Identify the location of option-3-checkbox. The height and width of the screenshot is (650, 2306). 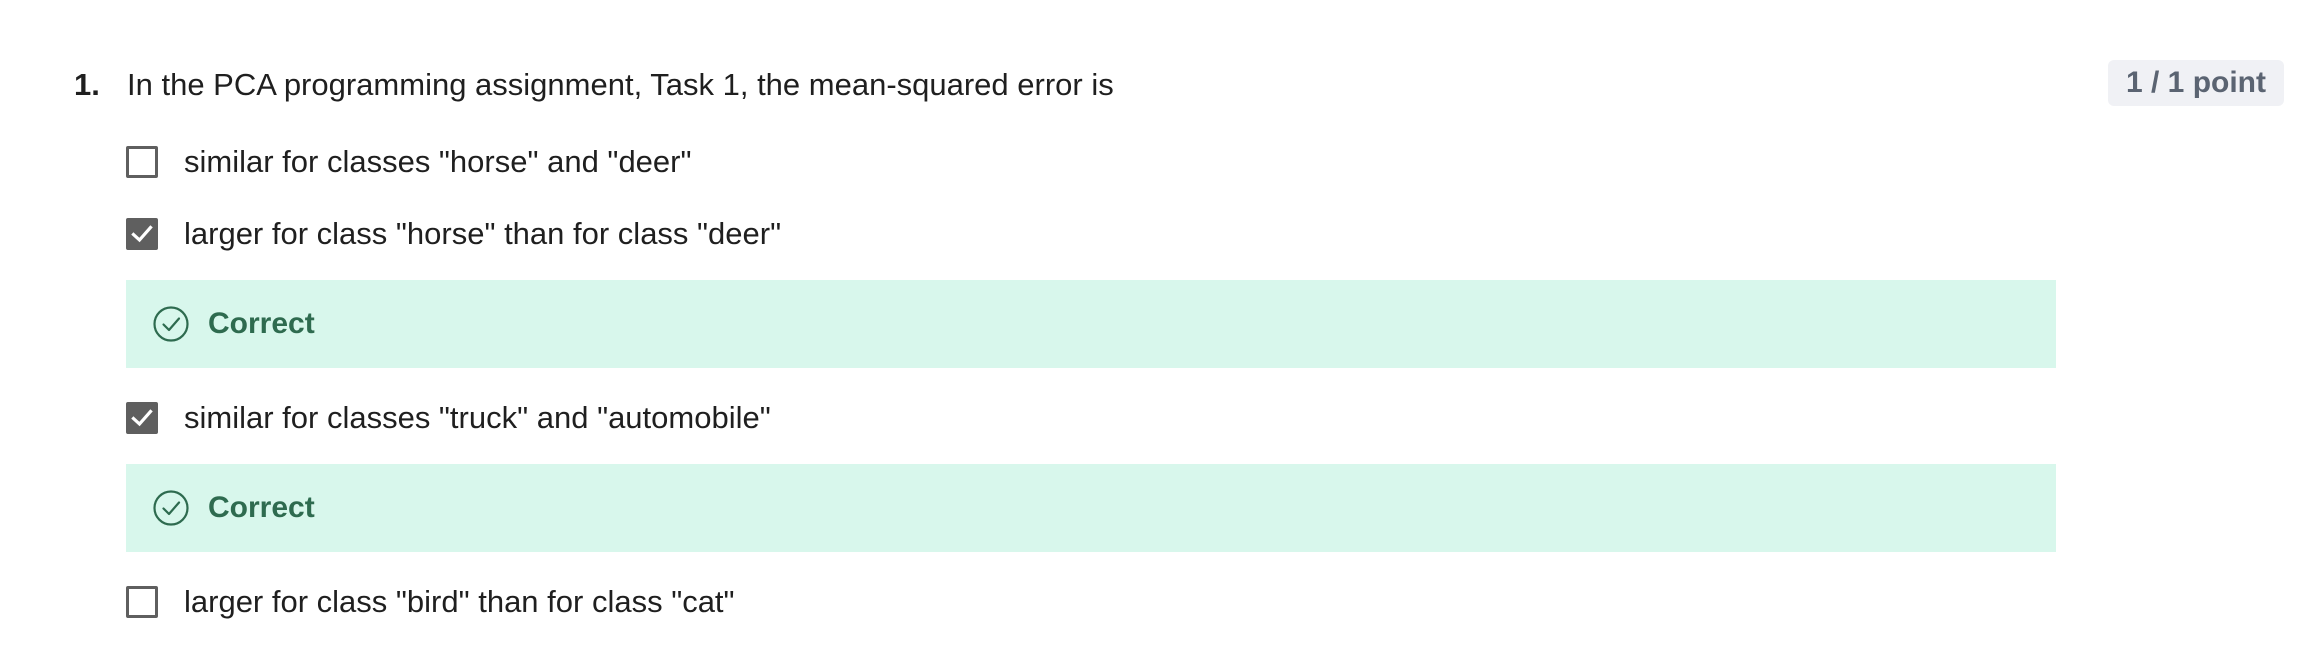
(142, 418).